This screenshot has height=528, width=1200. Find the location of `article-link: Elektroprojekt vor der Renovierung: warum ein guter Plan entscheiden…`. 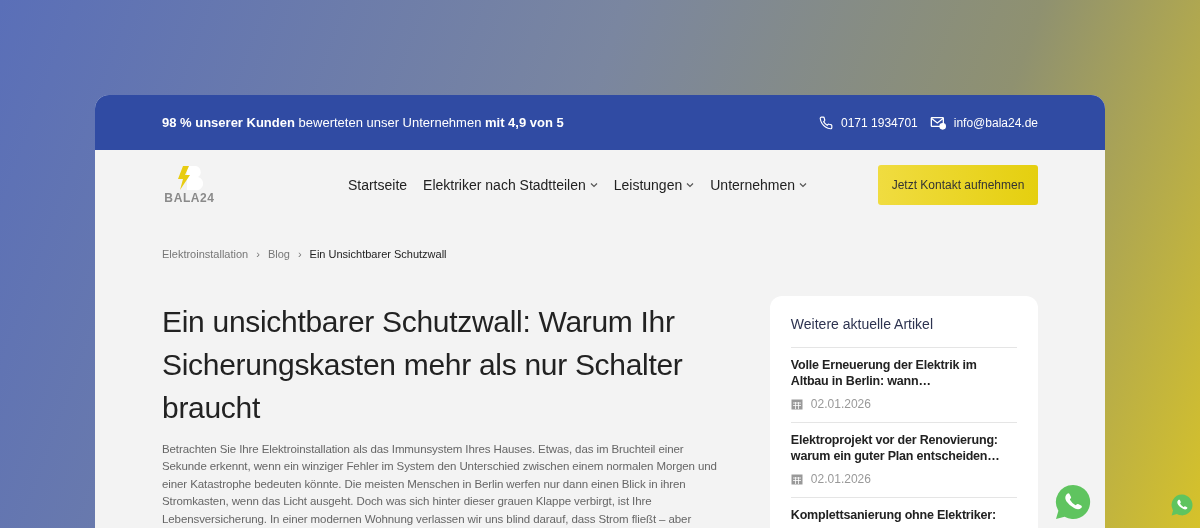

article-link: Elektroprojekt vor der Renovierung: warum ein guter Plan entscheiden… is located at coordinates (903, 447).